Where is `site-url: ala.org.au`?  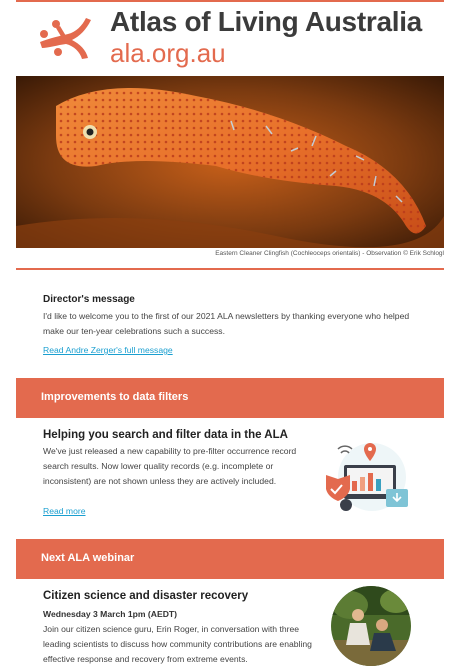 site-url: ala.org.au is located at coordinates (168, 53).